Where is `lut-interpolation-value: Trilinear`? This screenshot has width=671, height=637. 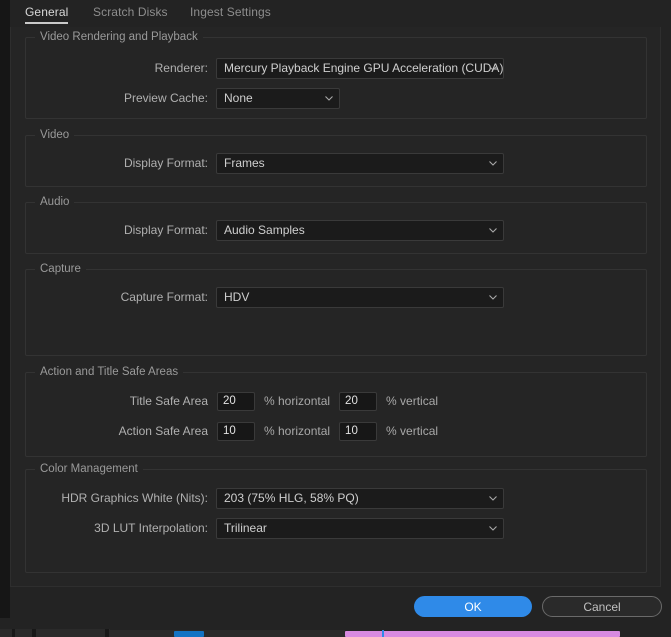
lut-interpolation-value: Trilinear is located at coordinates (245, 528).